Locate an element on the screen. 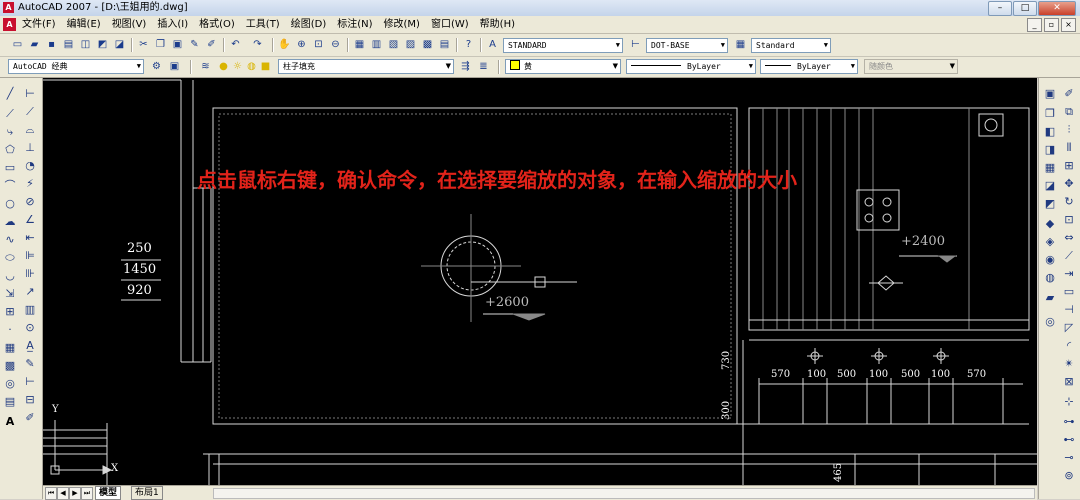  modify-erase-icon: ✐ is located at coordinates (1069, 94).